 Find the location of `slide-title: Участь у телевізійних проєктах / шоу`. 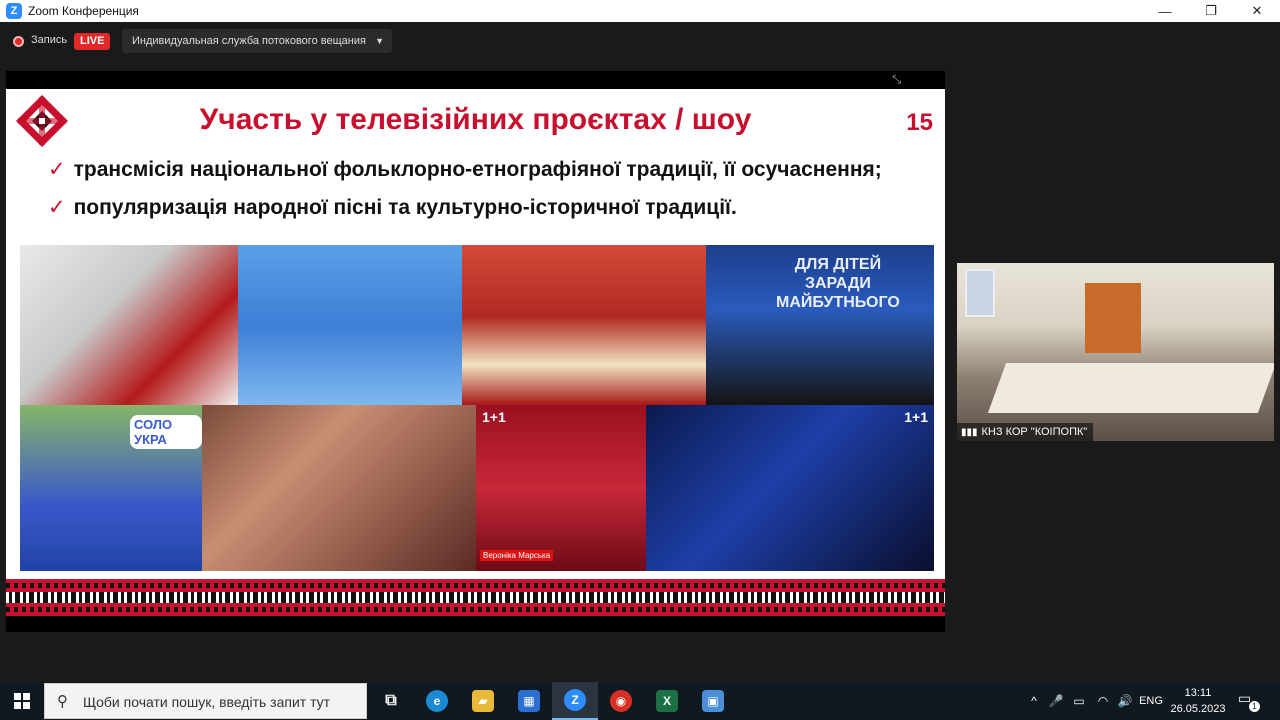

slide-title: Участь у телевізійних проєктах / шоу is located at coordinates (475, 119).